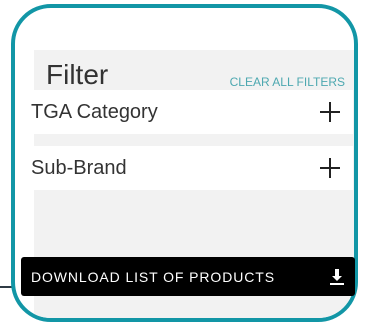  What do you see at coordinates (287, 82) in the screenshot?
I see `clear-all-filters-link: CLEAR ALL FILTERS` at bounding box center [287, 82].